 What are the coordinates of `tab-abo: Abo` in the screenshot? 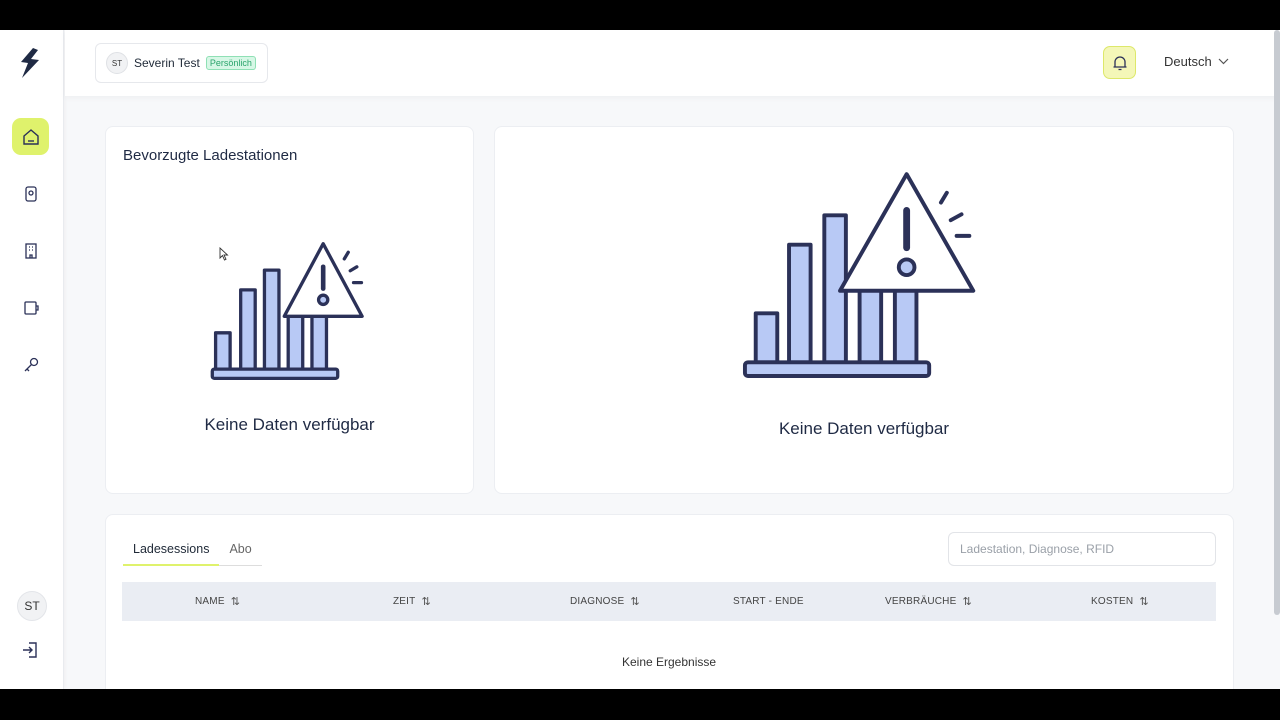 It's located at (240, 552).